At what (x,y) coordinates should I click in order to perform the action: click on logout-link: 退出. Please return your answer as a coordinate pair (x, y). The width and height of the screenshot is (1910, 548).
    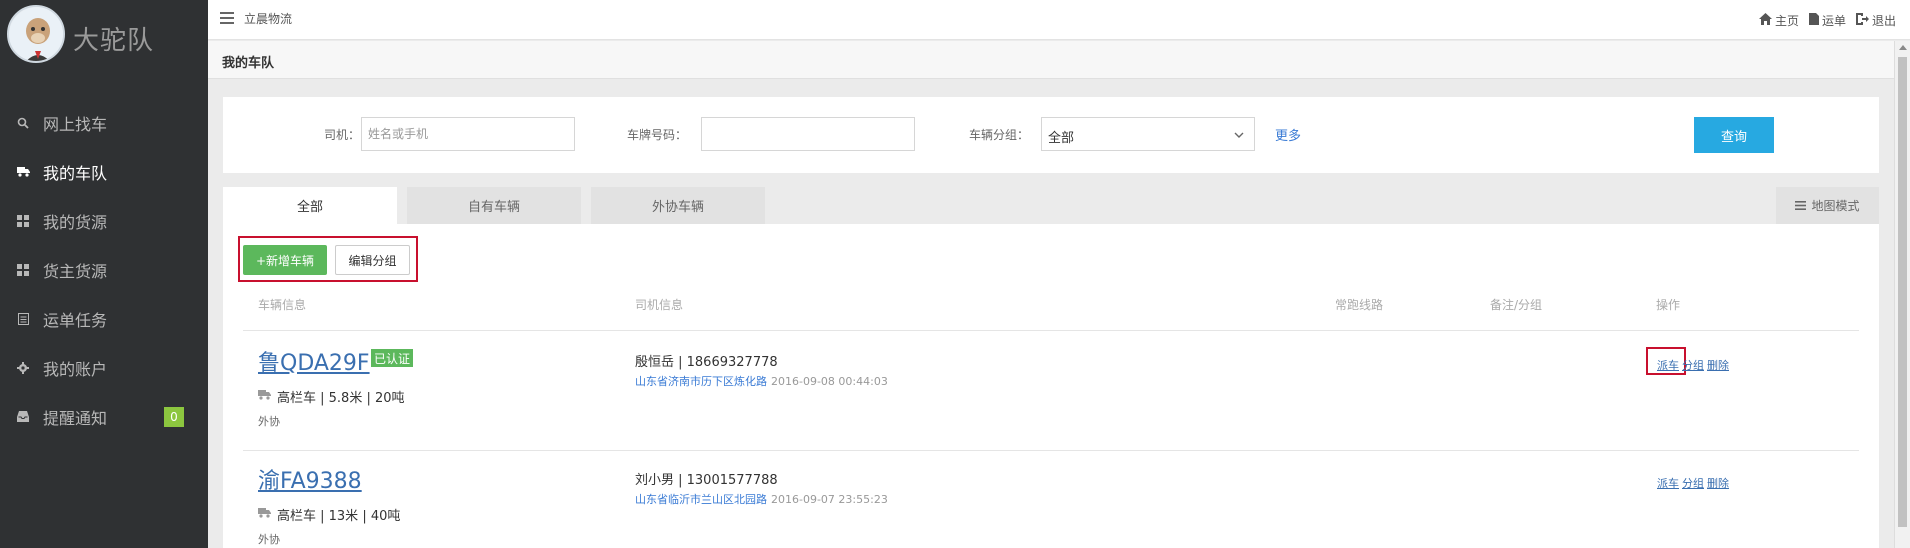
    Looking at the image, I should click on (1875, 20).